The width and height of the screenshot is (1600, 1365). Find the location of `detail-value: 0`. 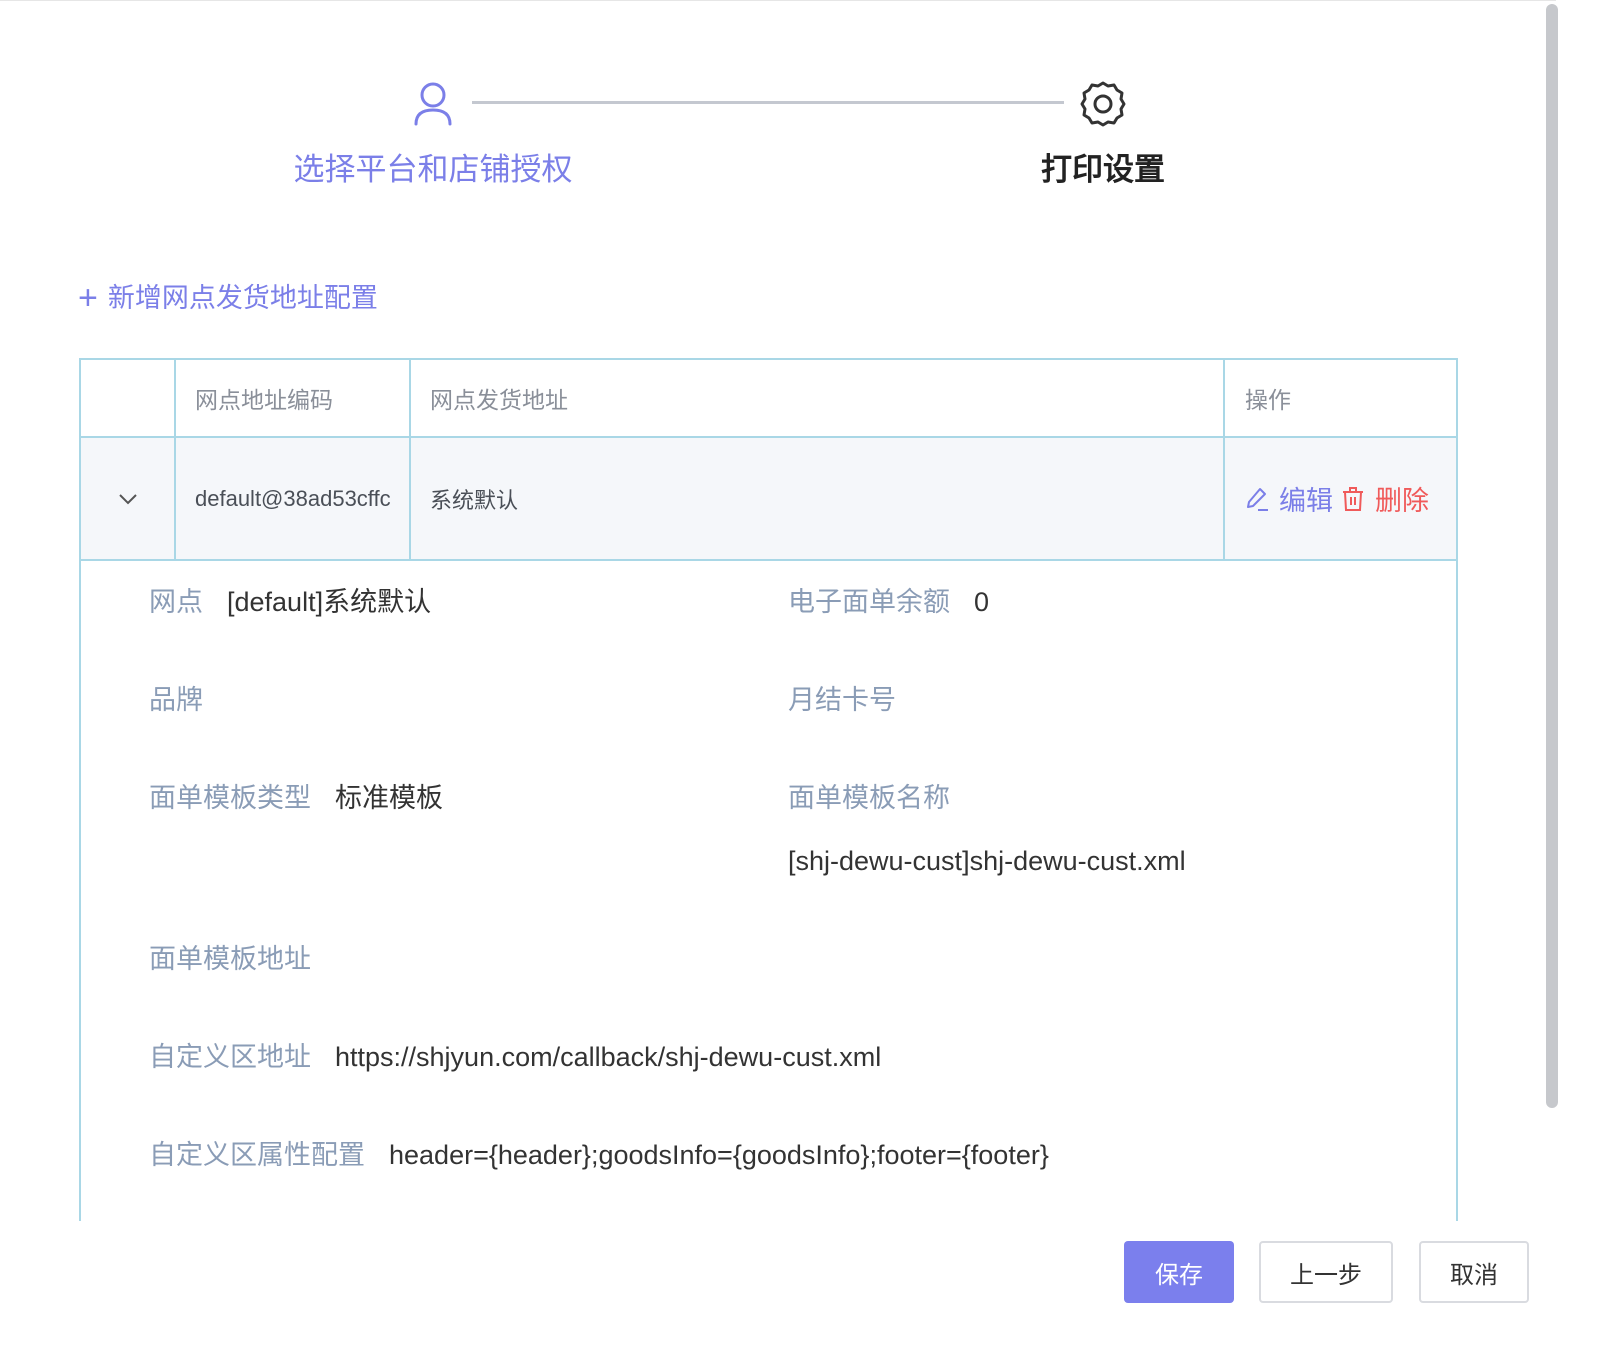

detail-value: 0 is located at coordinates (982, 602).